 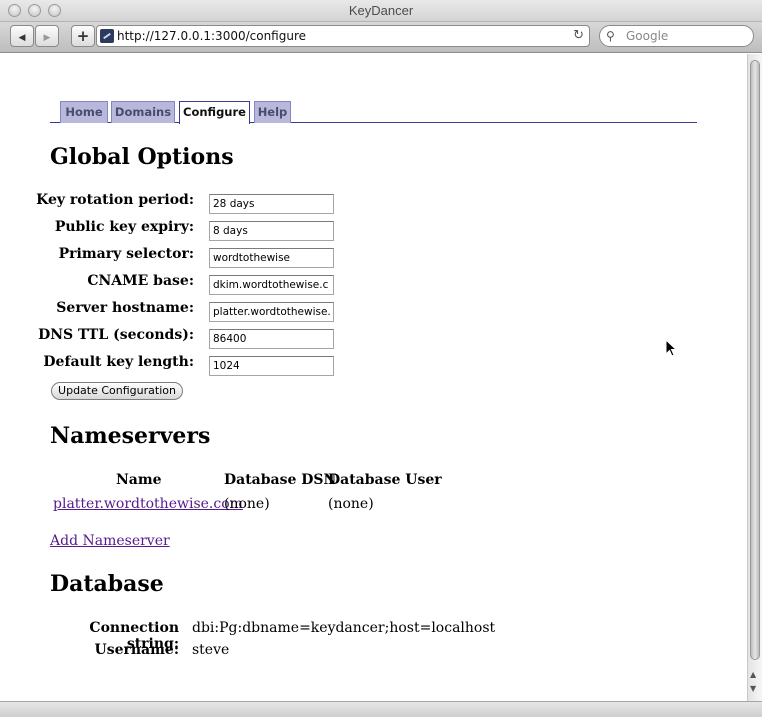 I want to click on vertical-scrollbar: ▲ ▼, so click(x=754, y=377).